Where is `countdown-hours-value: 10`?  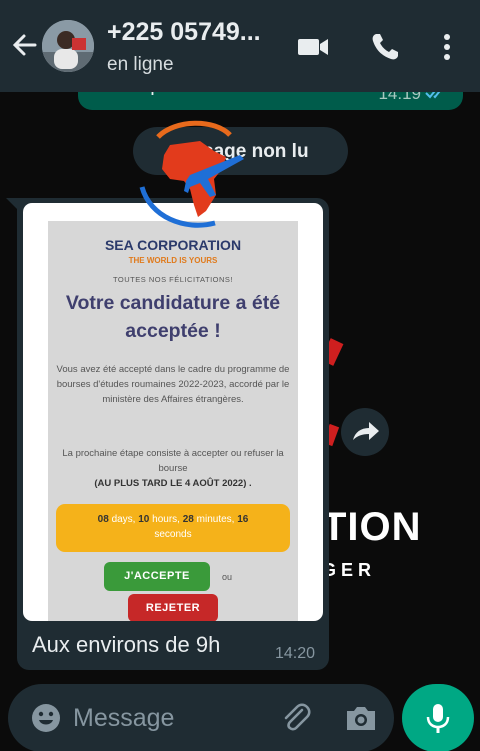 countdown-hours-value: 10 is located at coordinates (144, 519).